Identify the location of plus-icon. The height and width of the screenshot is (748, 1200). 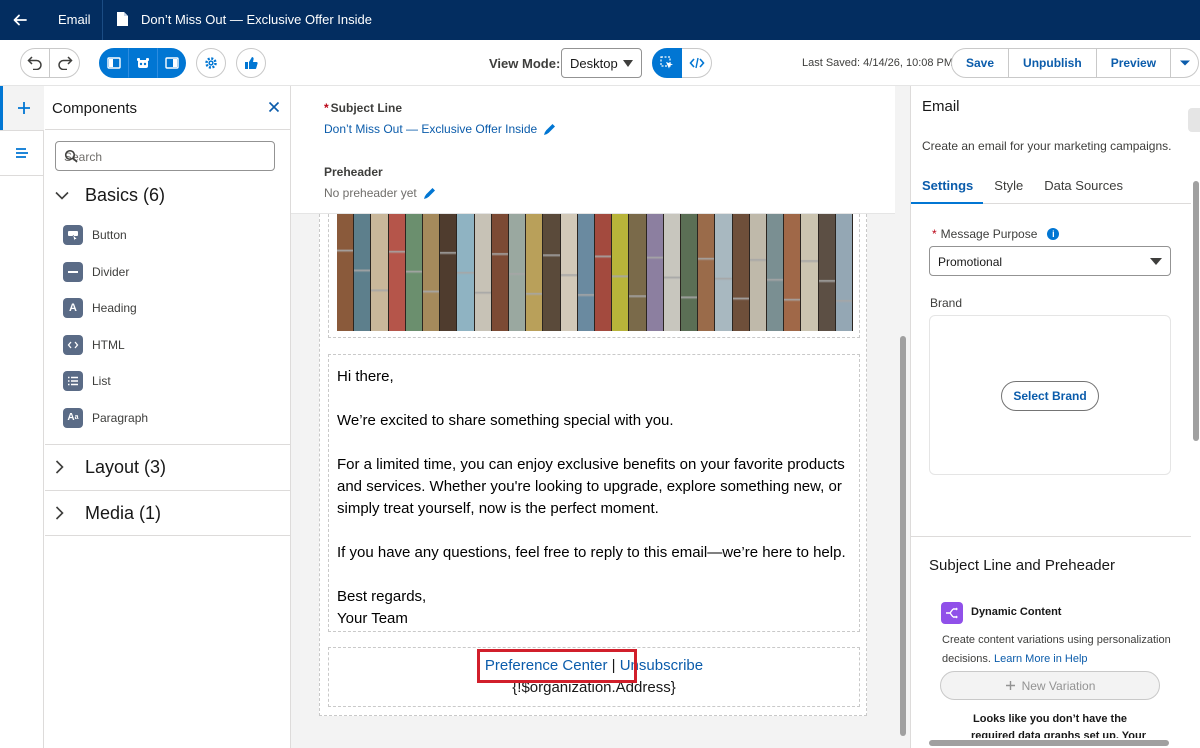
(1010, 685).